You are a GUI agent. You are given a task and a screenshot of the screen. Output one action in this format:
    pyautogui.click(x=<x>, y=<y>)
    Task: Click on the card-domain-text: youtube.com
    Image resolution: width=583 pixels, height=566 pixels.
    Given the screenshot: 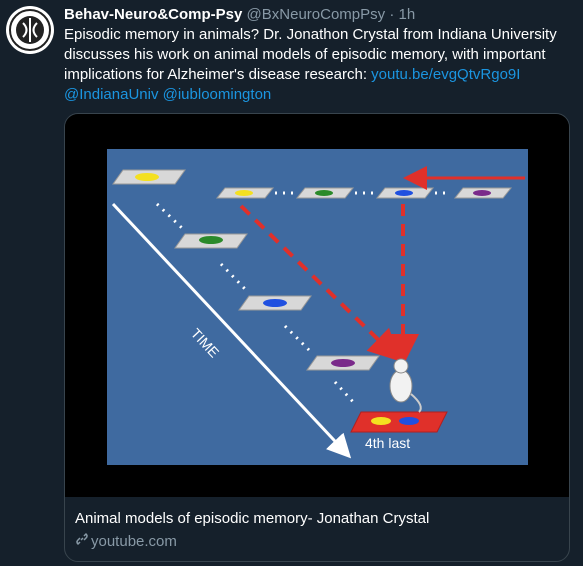 What is the action you would take?
    pyautogui.click(x=134, y=541)
    